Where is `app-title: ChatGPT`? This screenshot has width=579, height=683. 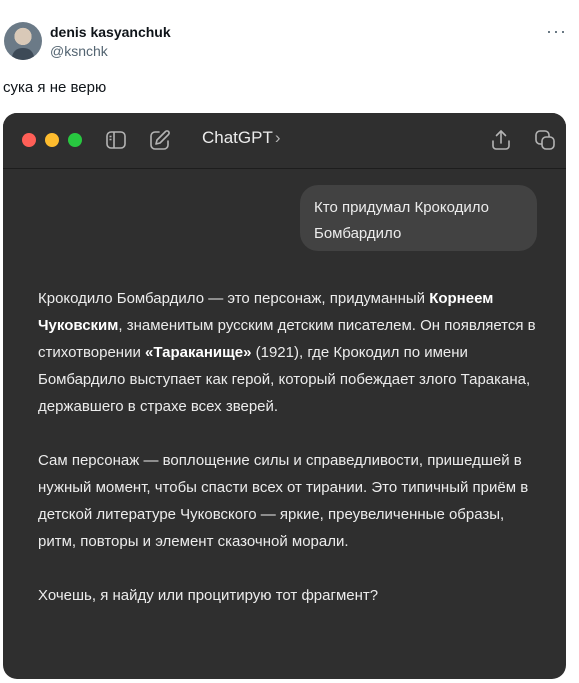
app-title: ChatGPT is located at coordinates (237, 137).